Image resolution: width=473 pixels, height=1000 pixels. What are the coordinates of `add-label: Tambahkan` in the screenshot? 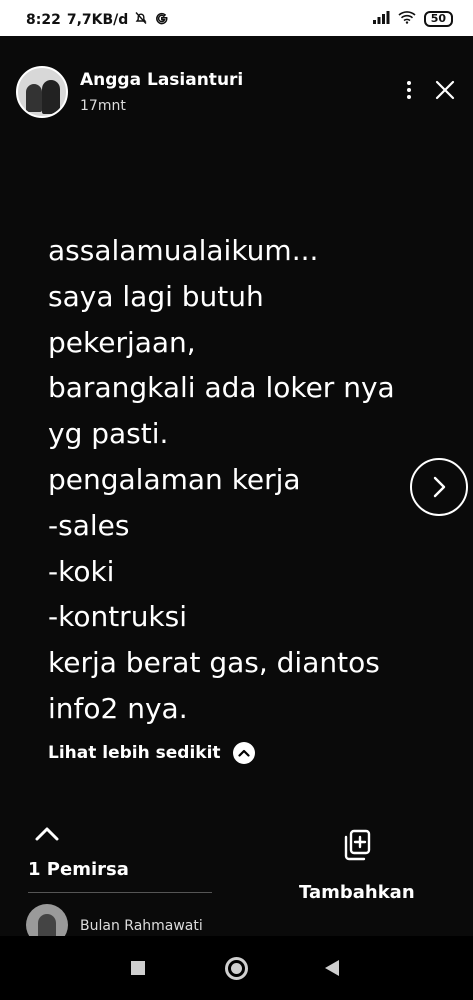 It's located at (357, 892).